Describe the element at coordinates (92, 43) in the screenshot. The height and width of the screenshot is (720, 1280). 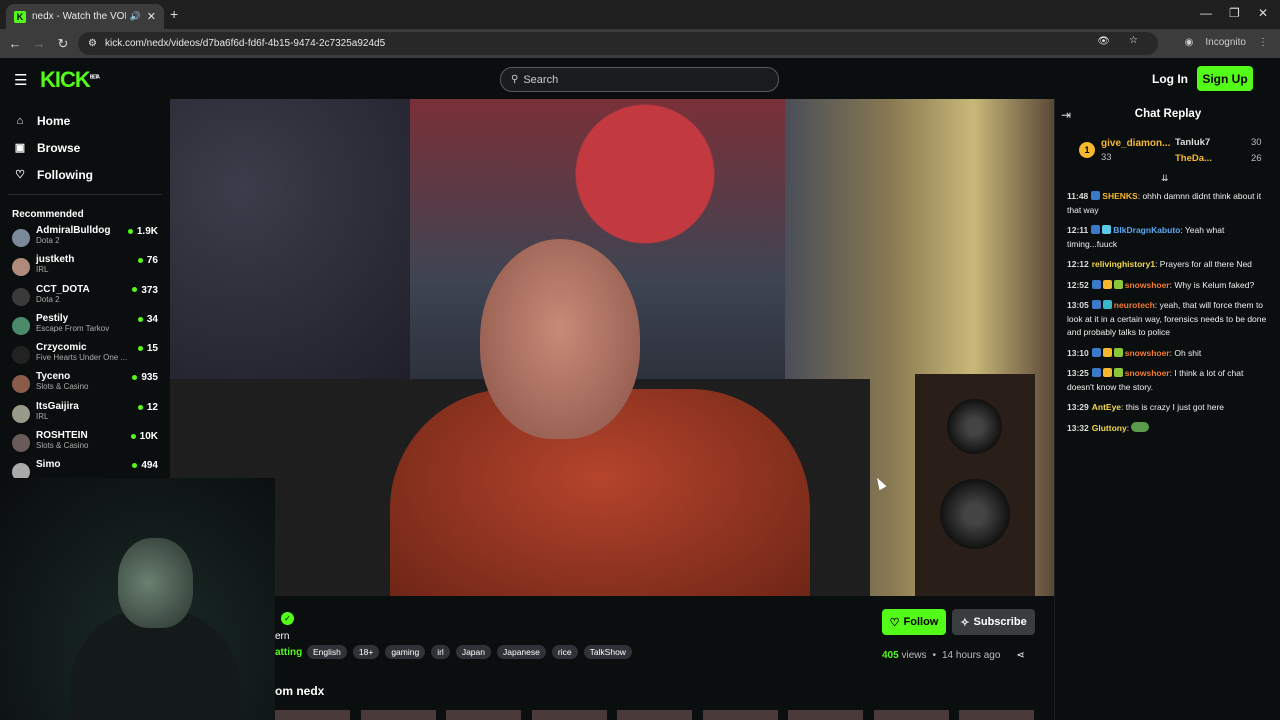
I see `site-info-icon: ⚙` at that location.